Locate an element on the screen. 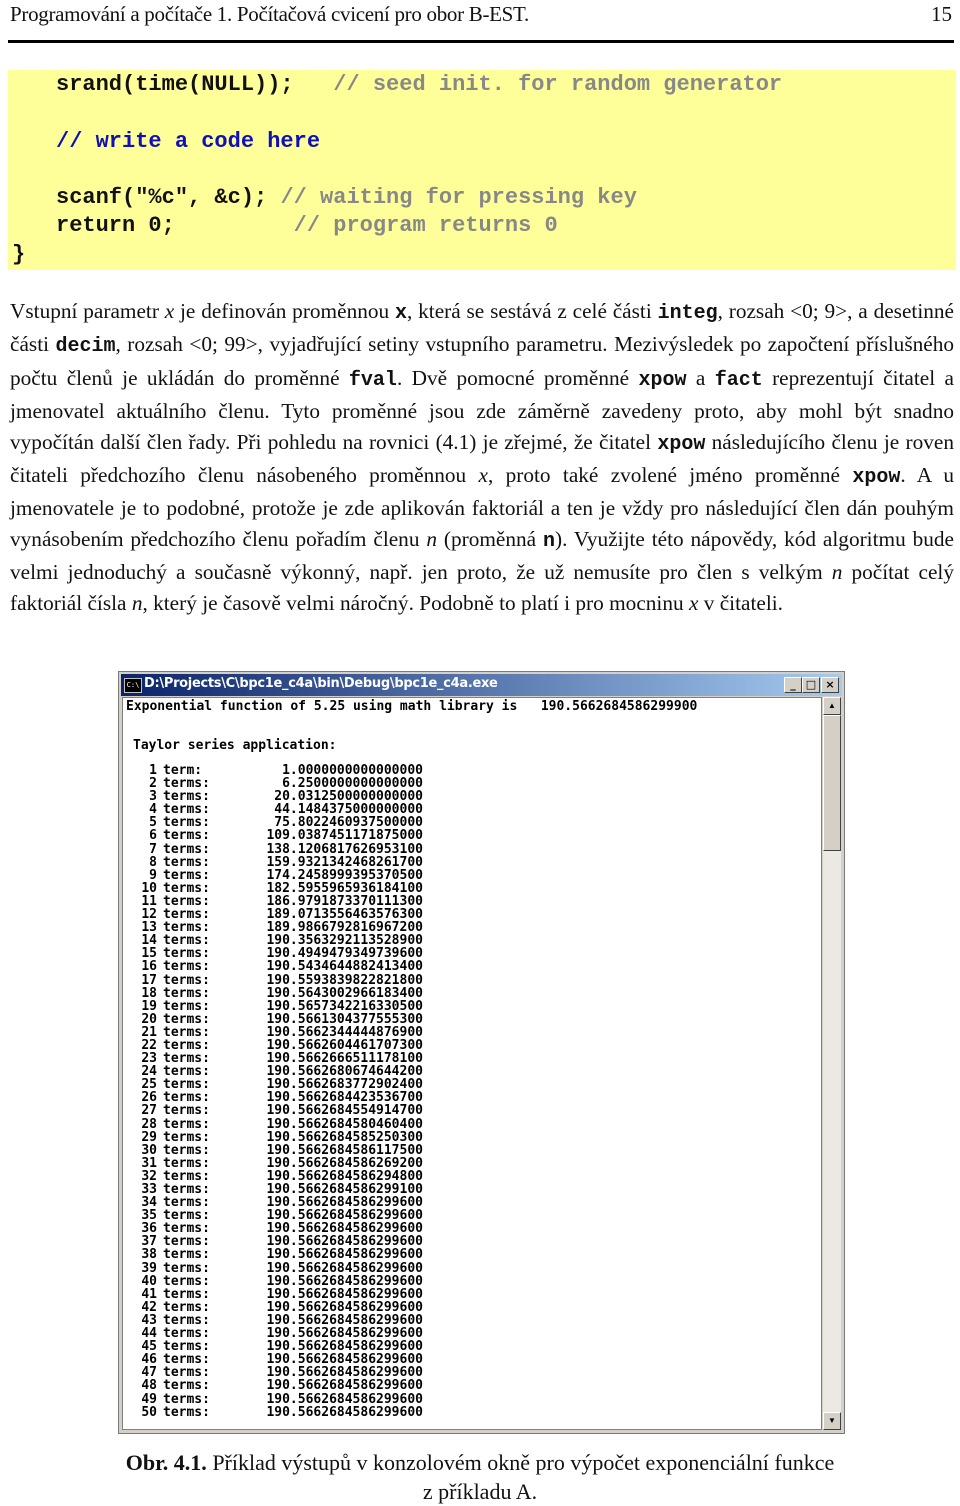 The image size is (960, 1506). code-line-write-here: // write a code here is located at coordinates (188, 141).